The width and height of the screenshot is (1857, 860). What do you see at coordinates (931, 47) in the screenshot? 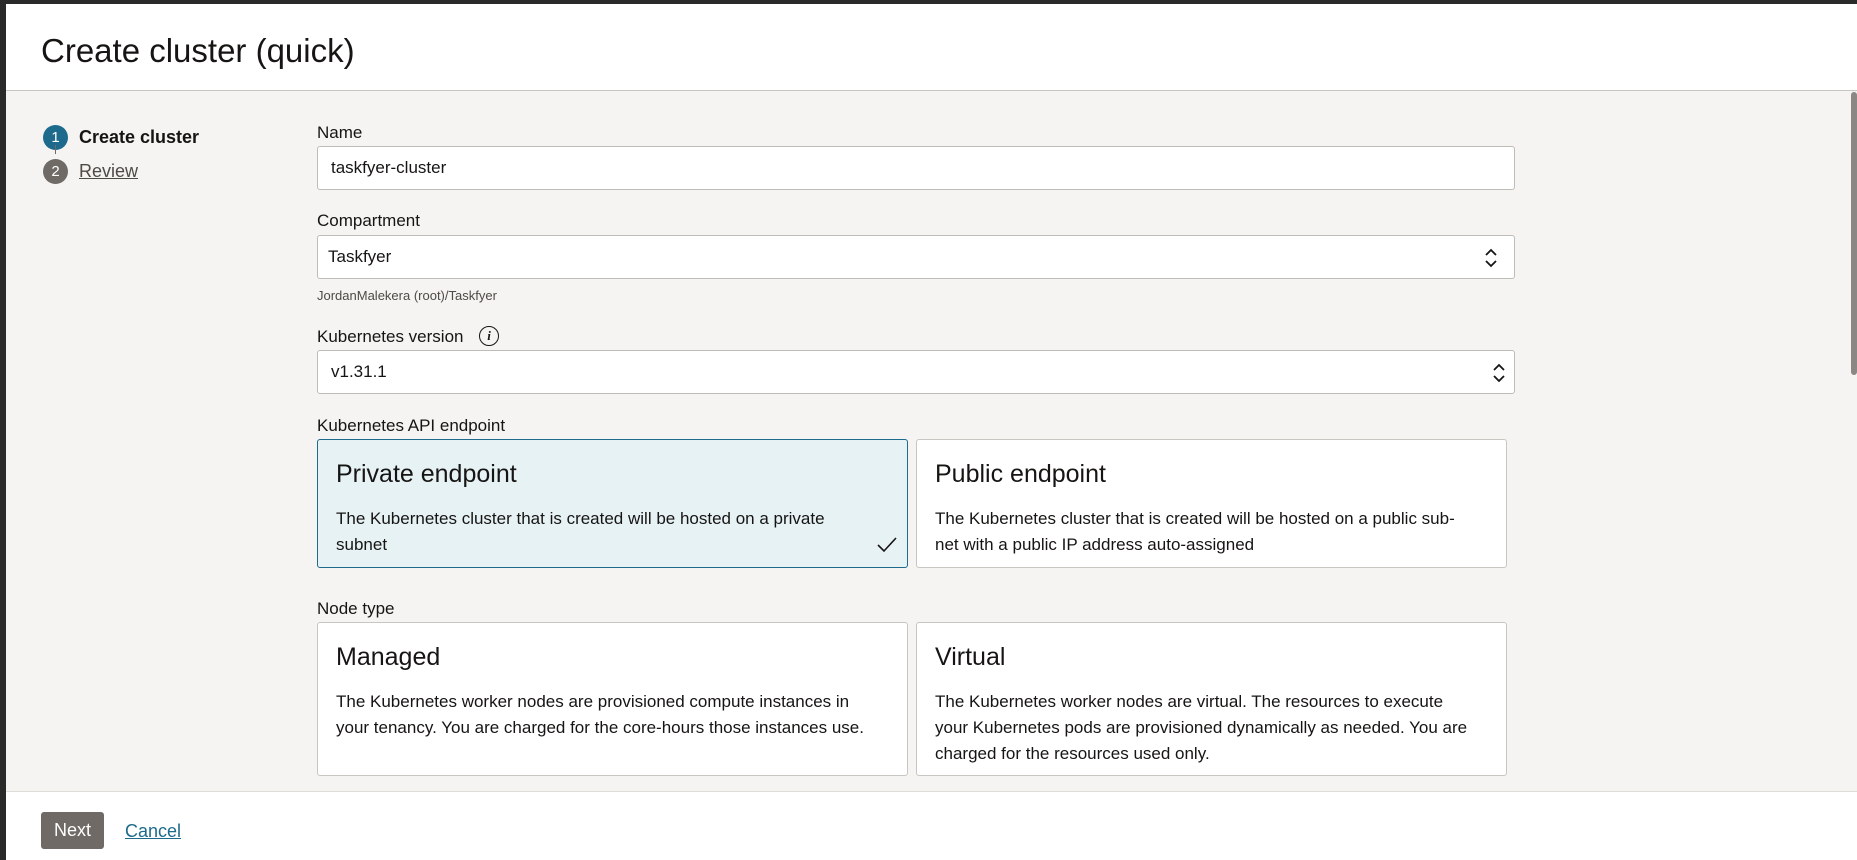
I see `page-header: Create cluster (quick)` at bounding box center [931, 47].